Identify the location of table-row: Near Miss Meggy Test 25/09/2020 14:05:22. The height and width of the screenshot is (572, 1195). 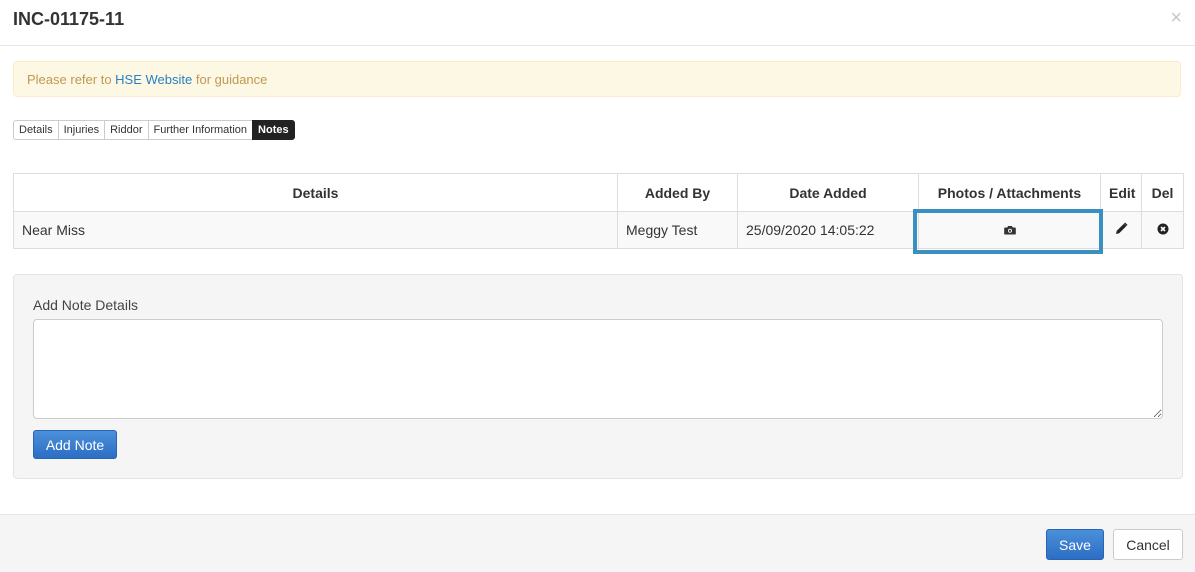
(598, 230).